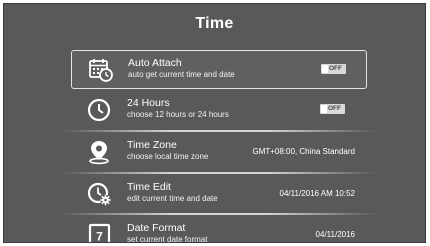 The image size is (430, 246). I want to click on calendar-clock-icon, so click(101, 70).